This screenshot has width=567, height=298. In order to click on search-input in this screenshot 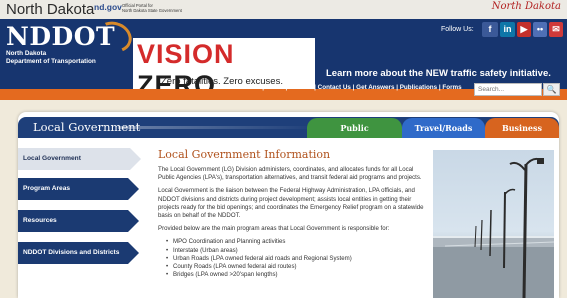, I will do `click(508, 89)`.